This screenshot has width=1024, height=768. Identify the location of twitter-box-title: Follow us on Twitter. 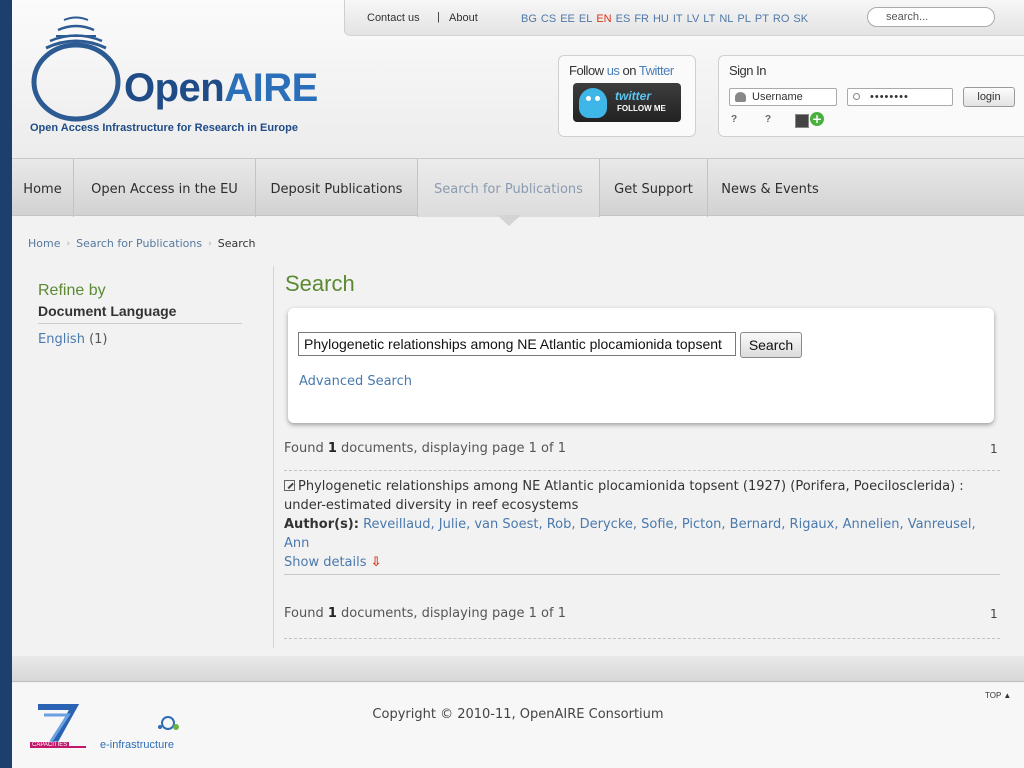
(621, 70).